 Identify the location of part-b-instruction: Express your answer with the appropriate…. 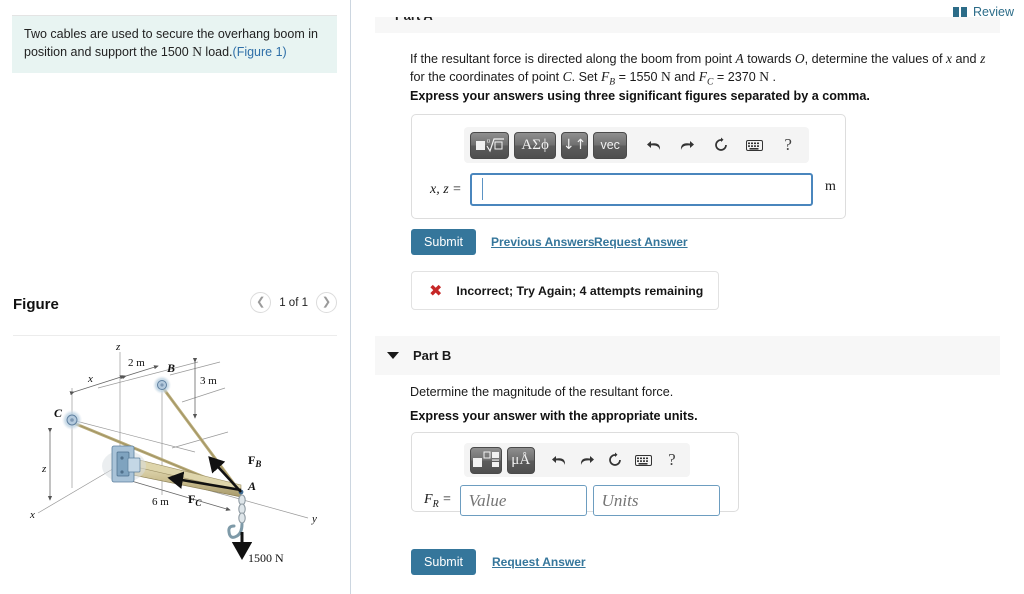
(554, 416).